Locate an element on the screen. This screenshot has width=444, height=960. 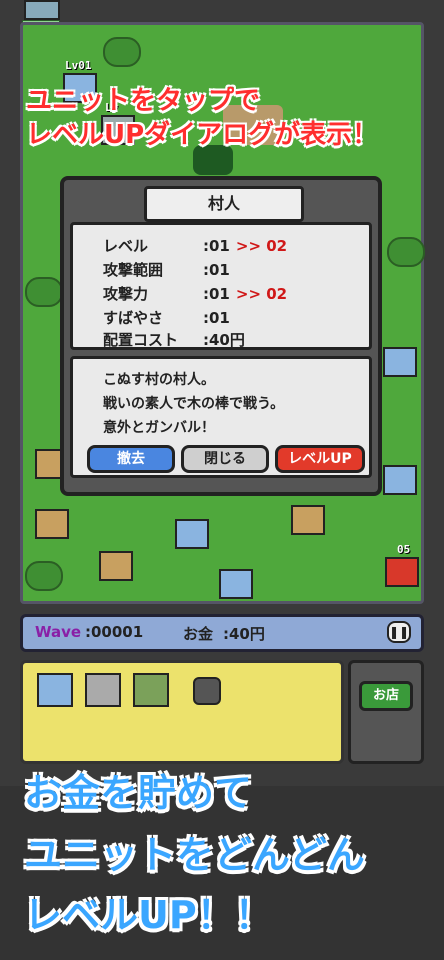
level-up-button: レベルUP is located at coordinates (320, 459).